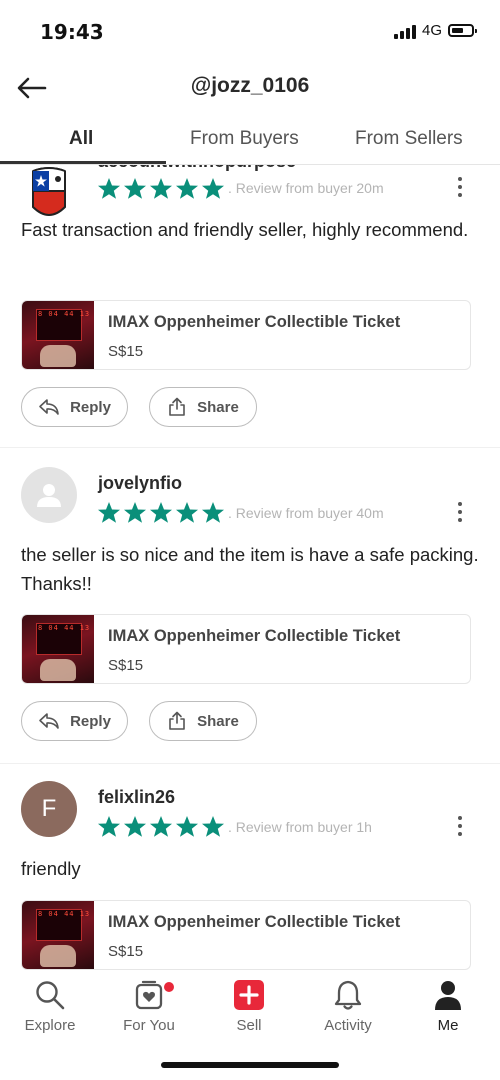  I want to click on nav-label: For You, so click(149, 1025).